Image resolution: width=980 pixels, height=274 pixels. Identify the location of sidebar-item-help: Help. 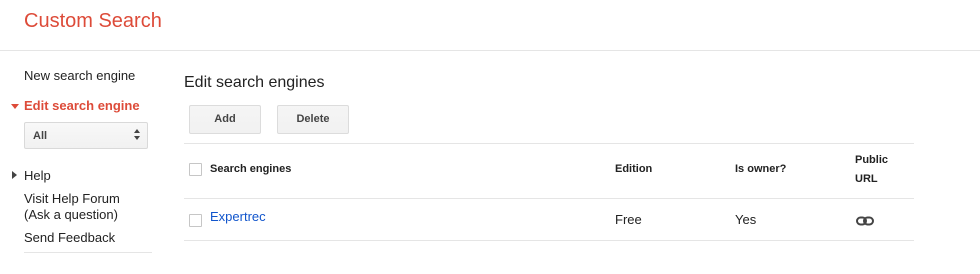
(37, 176).